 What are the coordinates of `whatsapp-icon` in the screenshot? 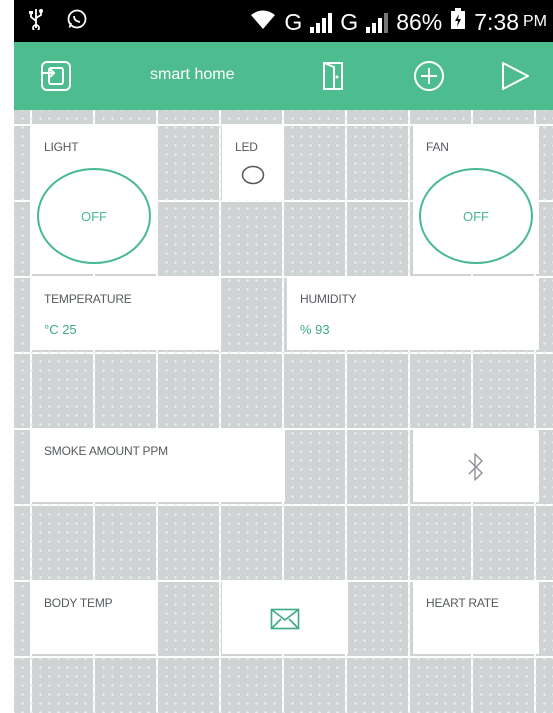 It's located at (77, 21).